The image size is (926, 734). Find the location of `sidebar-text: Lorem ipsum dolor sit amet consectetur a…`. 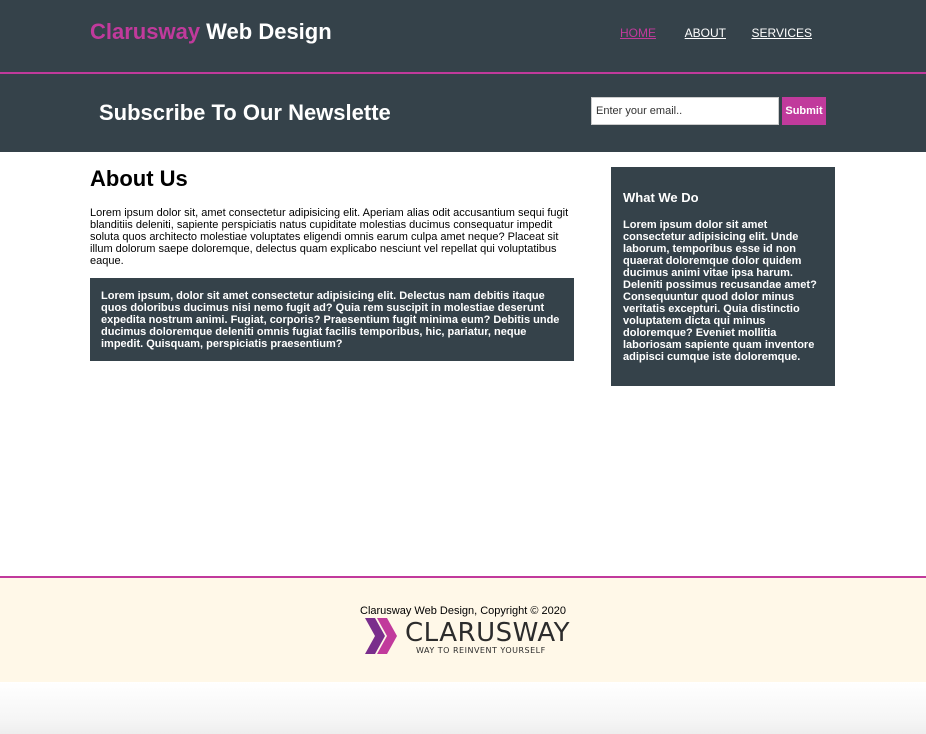

sidebar-text: Lorem ipsum dolor sit amet consectetur a… is located at coordinates (720, 291).